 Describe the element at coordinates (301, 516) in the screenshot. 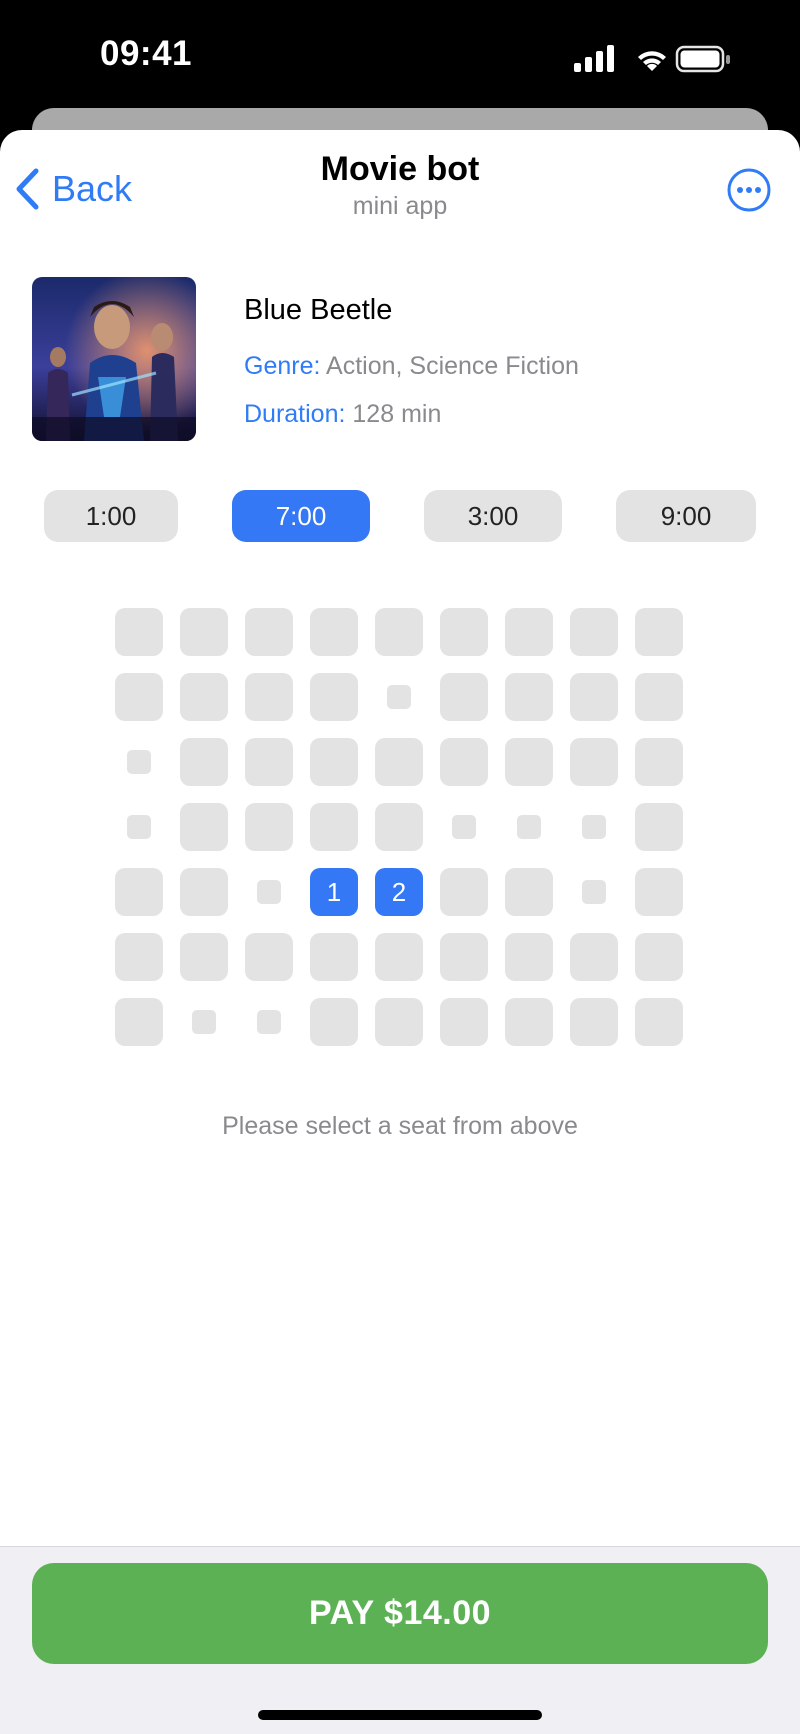

I see `showtime-button: 7:00` at that location.